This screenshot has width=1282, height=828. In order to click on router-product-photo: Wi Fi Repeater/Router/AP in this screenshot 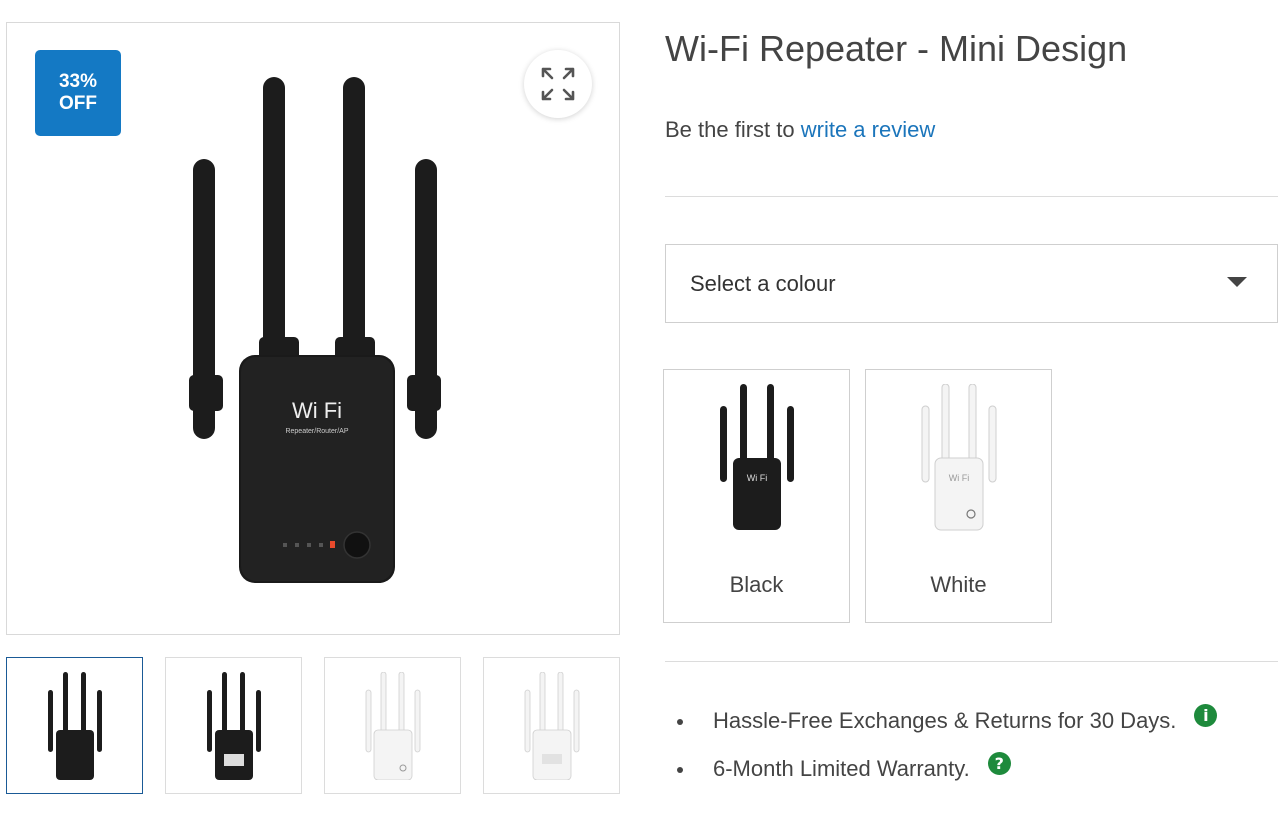, I will do `click(315, 330)`.